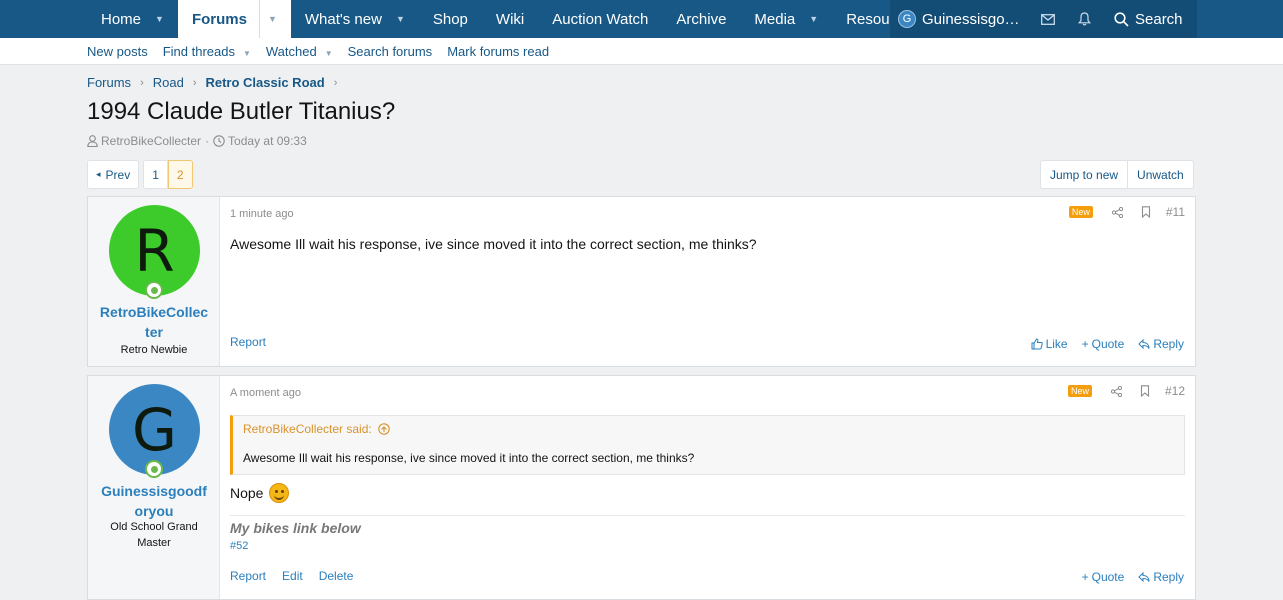  What do you see at coordinates (92, 141) in the screenshot?
I see `user-icon` at bounding box center [92, 141].